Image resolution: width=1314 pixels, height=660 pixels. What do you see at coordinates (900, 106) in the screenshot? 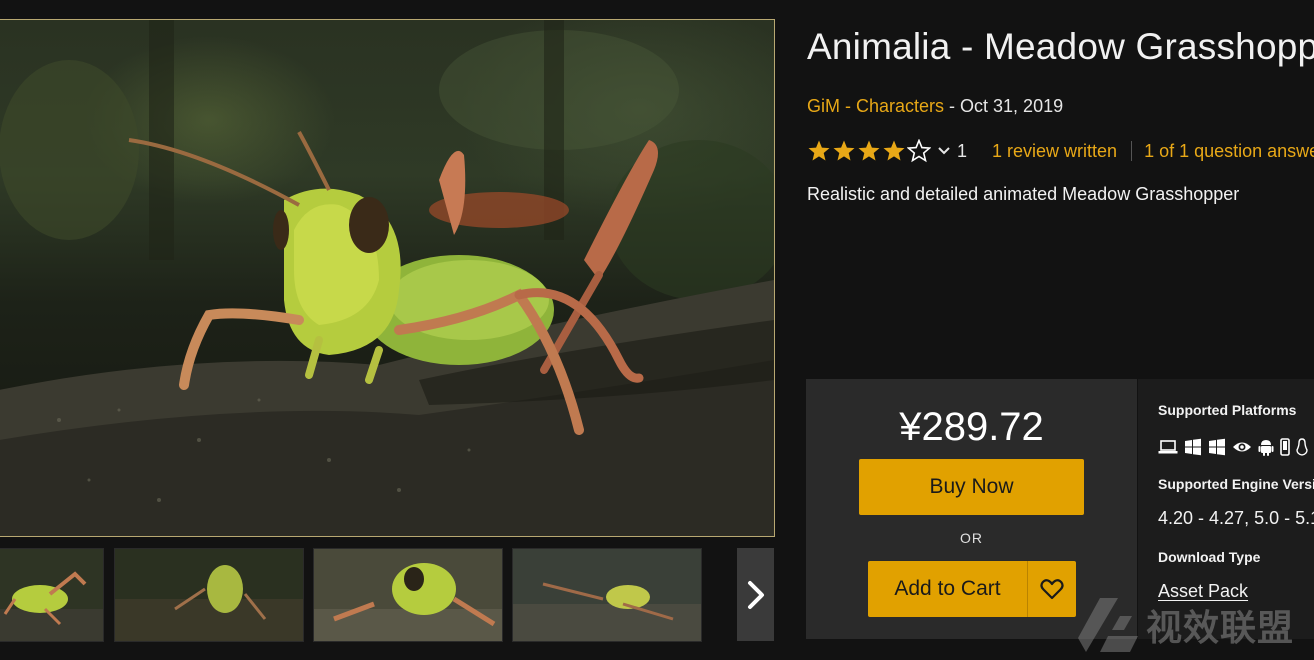
I see `category-link: Characters` at bounding box center [900, 106].